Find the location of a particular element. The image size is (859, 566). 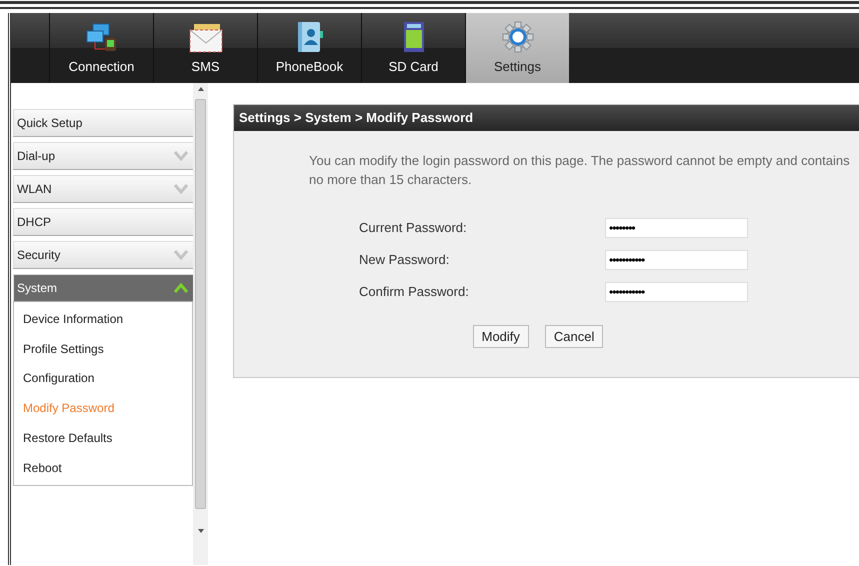

sidebar-item: Quick Setup is located at coordinates (103, 123).